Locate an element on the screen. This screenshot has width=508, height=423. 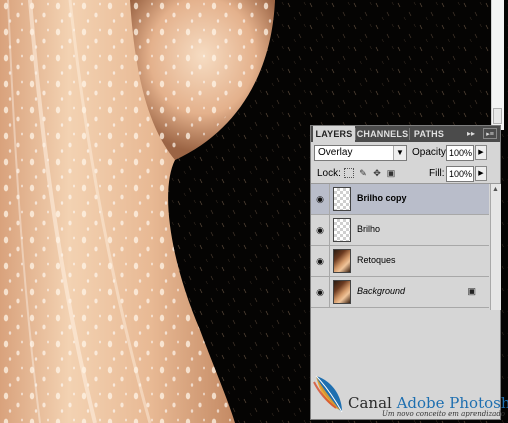
blend-mode-select: Overlay ▼ is located at coordinates (360, 153).